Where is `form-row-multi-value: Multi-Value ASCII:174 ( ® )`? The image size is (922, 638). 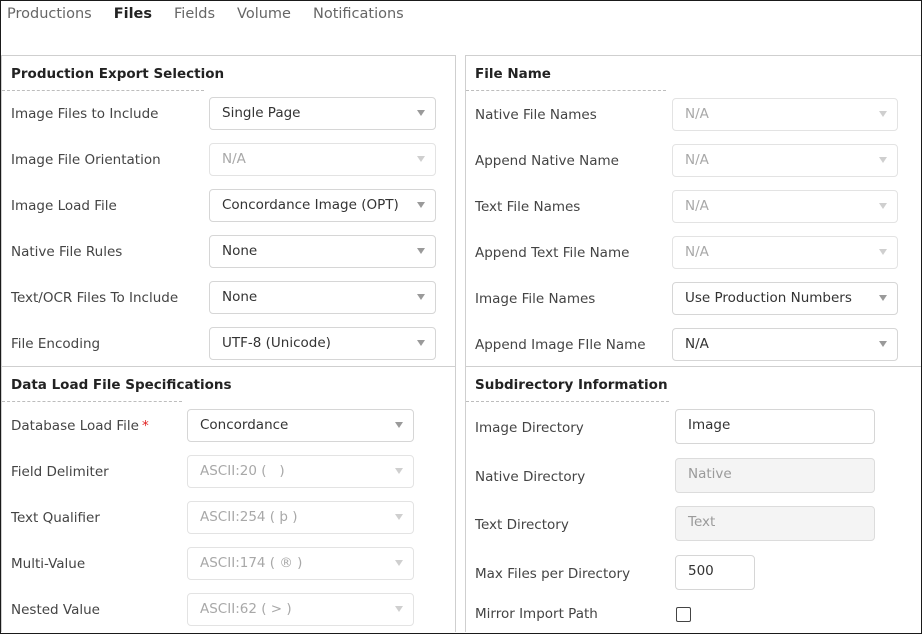 form-row-multi-value: Multi-Value ASCII:174 ( ® ) is located at coordinates (228, 564).